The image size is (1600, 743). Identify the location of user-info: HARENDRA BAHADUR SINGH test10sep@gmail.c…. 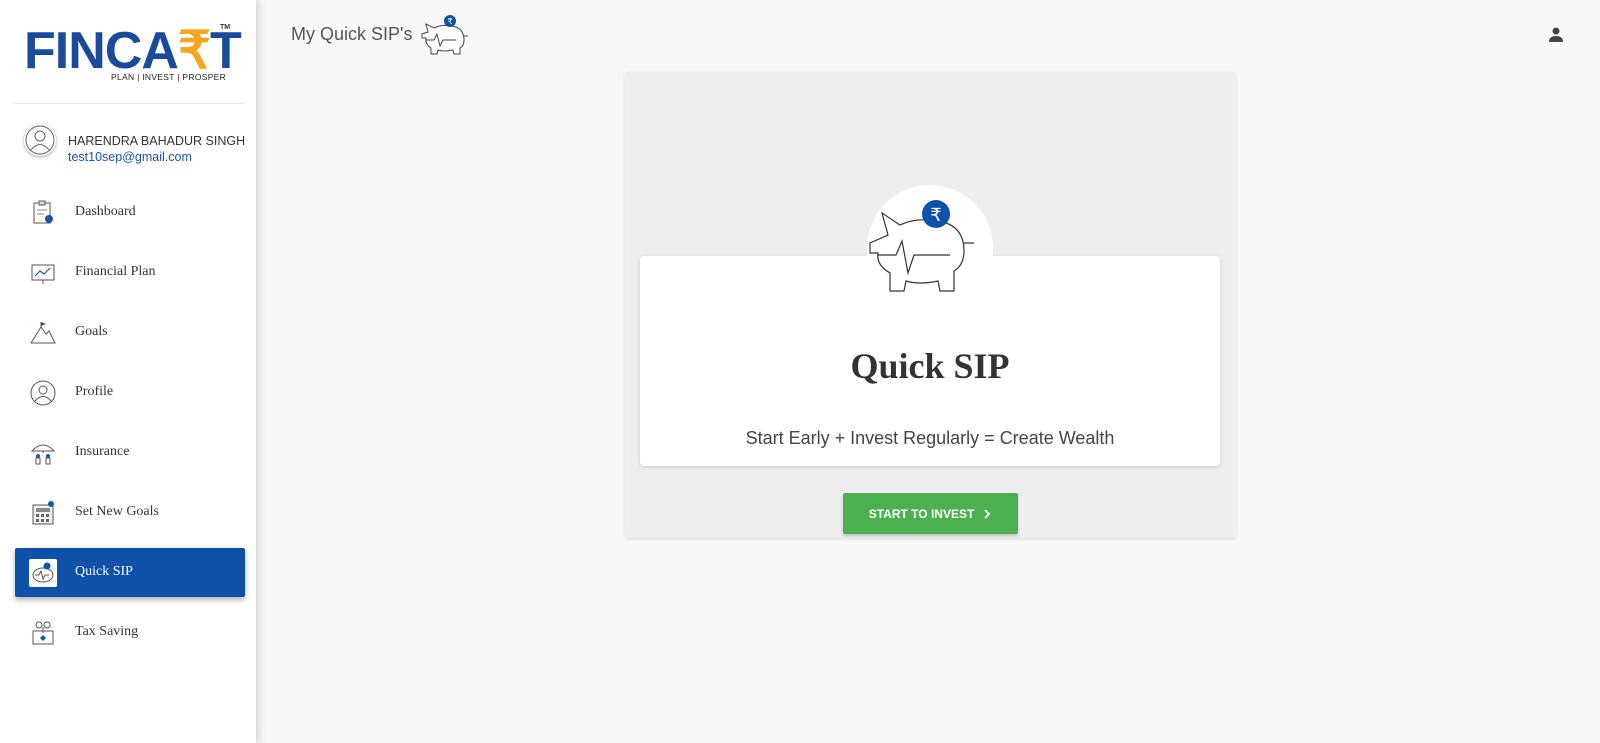
(140, 144).